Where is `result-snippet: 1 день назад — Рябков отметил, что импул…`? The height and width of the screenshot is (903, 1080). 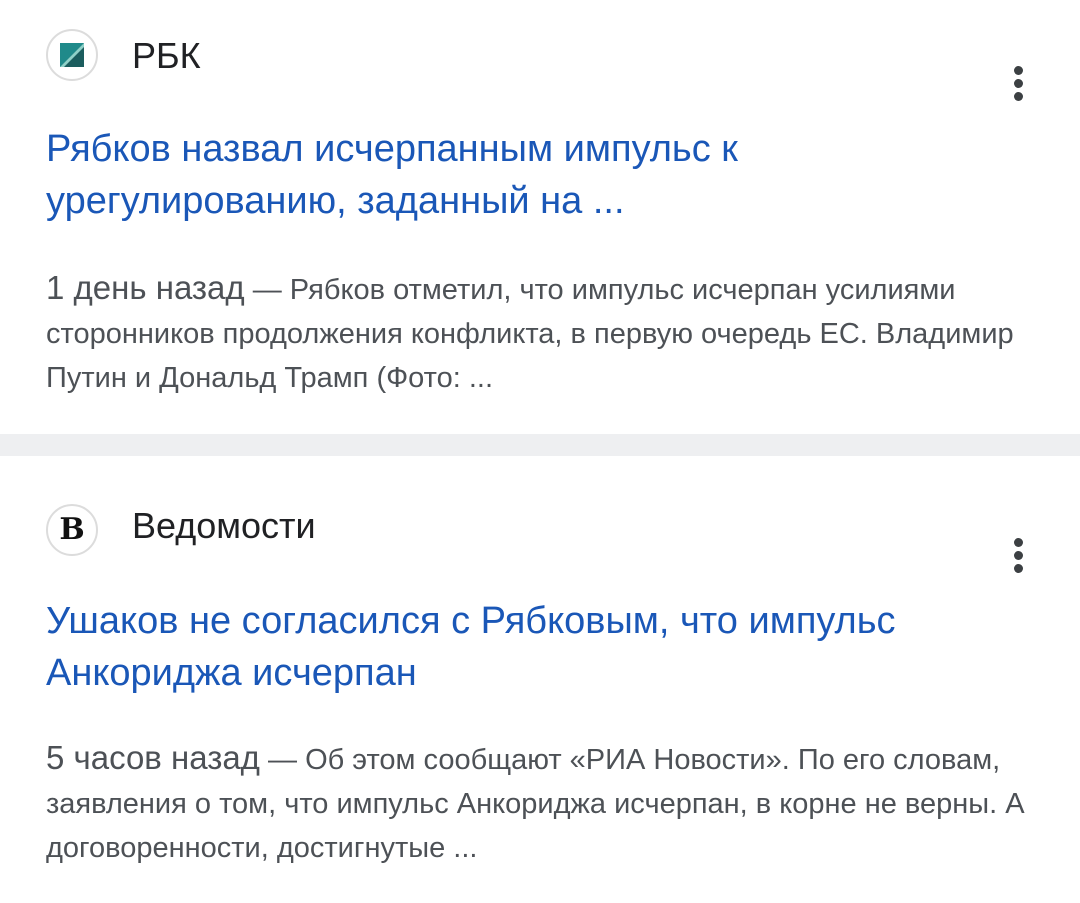 result-snippet: 1 день назад — Рябков отметил, что импул… is located at coordinates (541, 333).